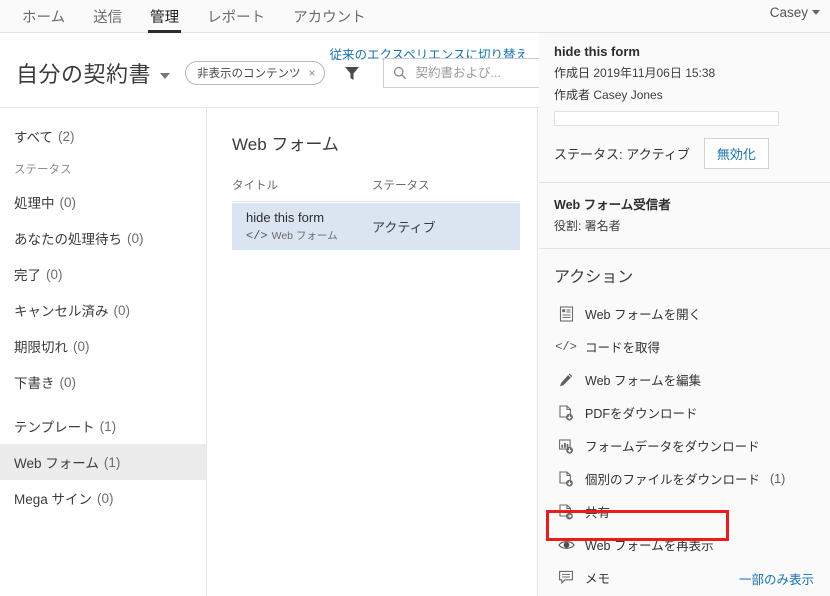 This screenshot has width=830, height=596. Describe the element at coordinates (649, 546) in the screenshot. I see `action-label: Web フォームを再表示` at that location.